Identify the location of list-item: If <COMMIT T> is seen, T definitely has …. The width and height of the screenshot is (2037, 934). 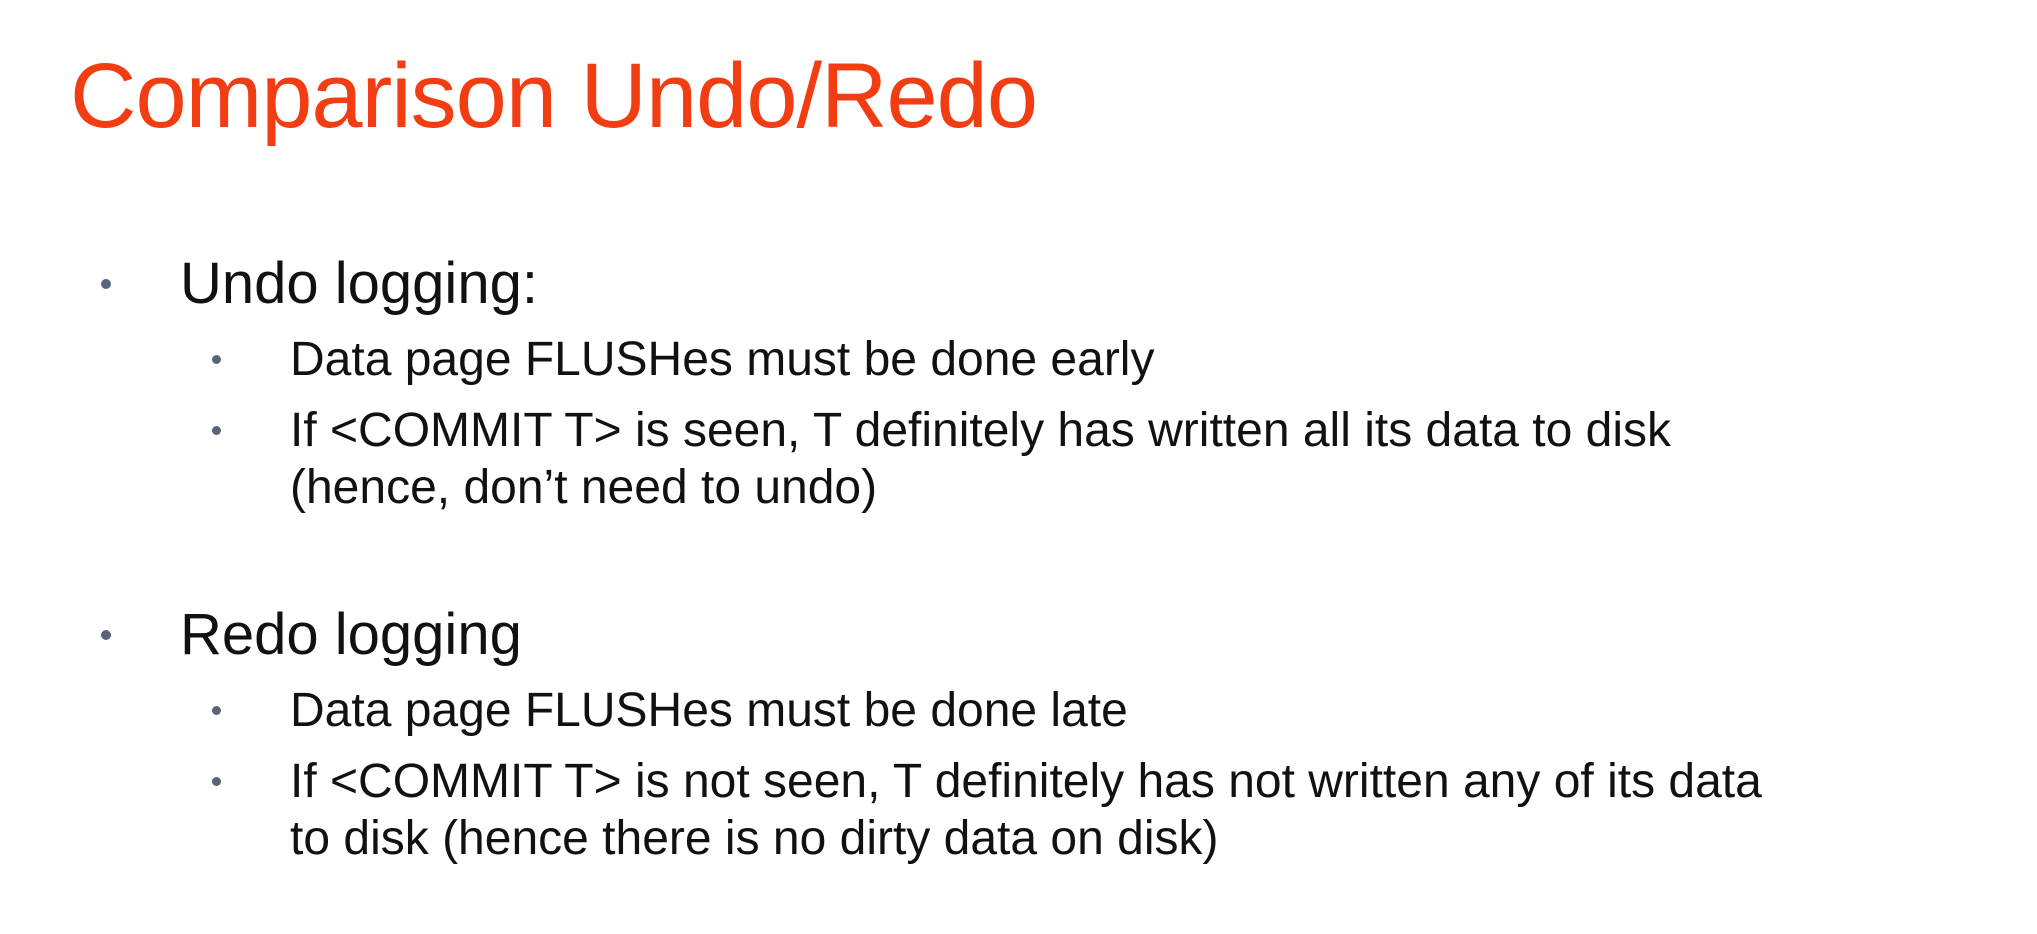
(1097, 459).